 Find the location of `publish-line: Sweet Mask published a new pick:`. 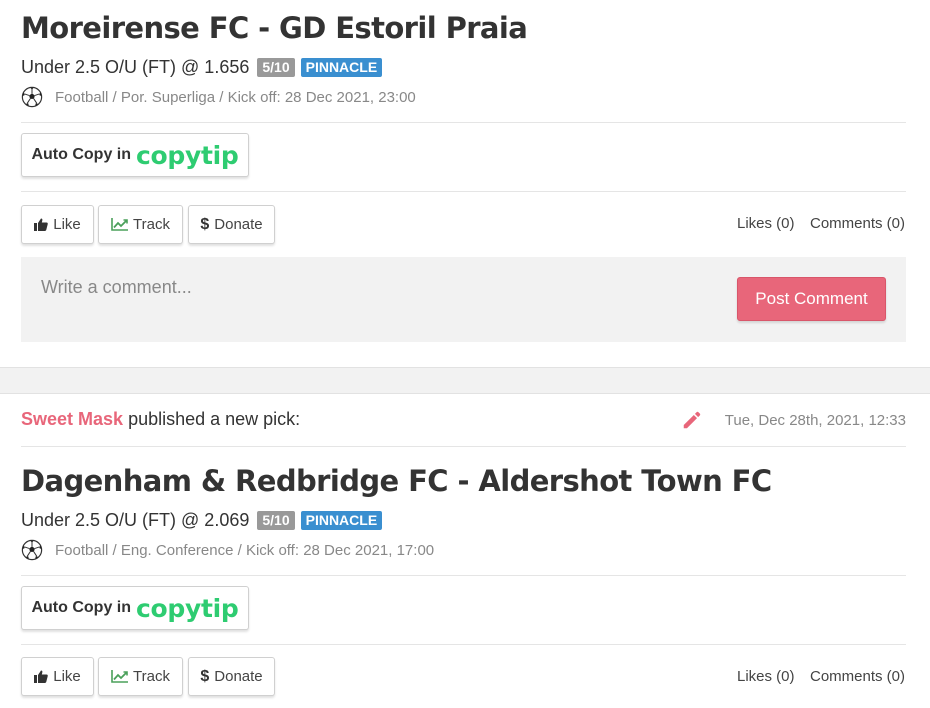

publish-line: Sweet Mask published a new pick: is located at coordinates (160, 419).